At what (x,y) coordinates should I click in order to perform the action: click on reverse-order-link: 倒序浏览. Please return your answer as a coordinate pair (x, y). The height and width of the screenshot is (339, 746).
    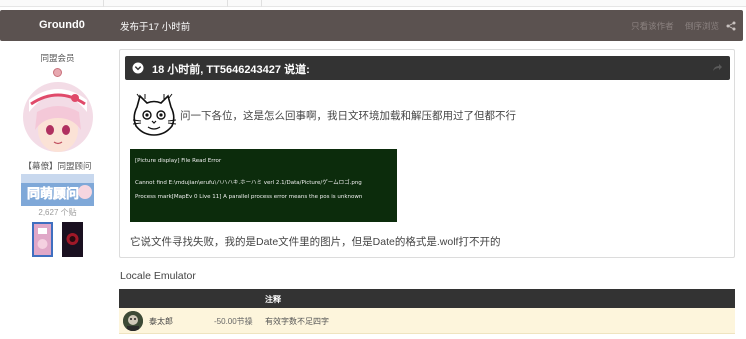
    Looking at the image, I should click on (702, 26).